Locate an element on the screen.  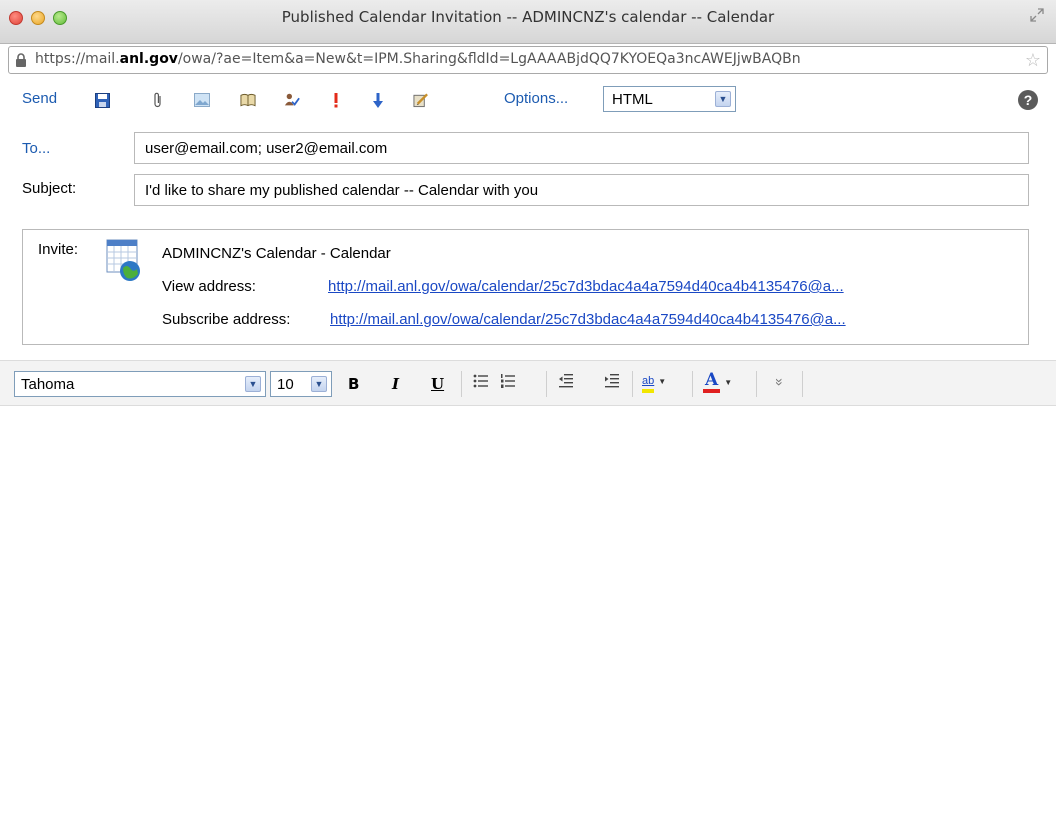
save-icon is located at coordinates (102, 100).